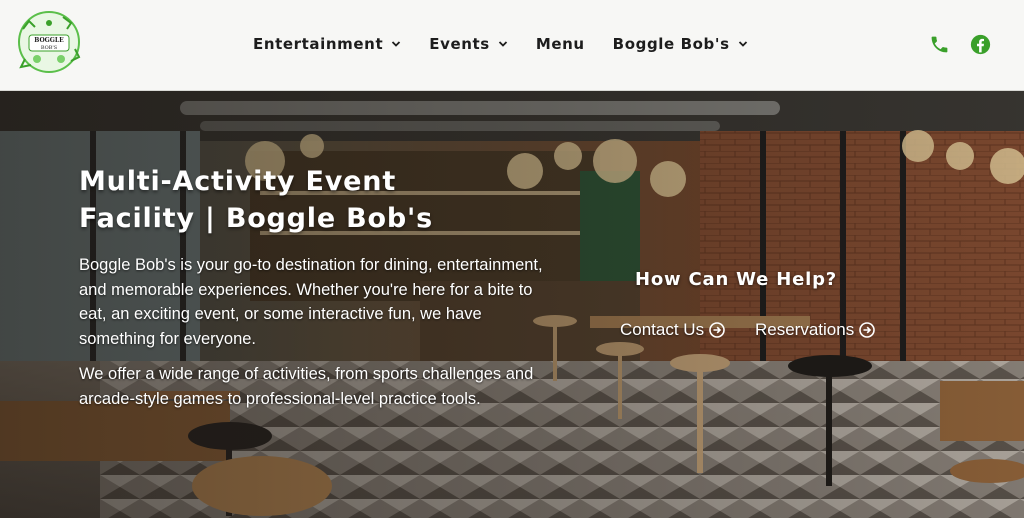 The image size is (1024, 518). I want to click on nav-events-label: Events, so click(459, 44).